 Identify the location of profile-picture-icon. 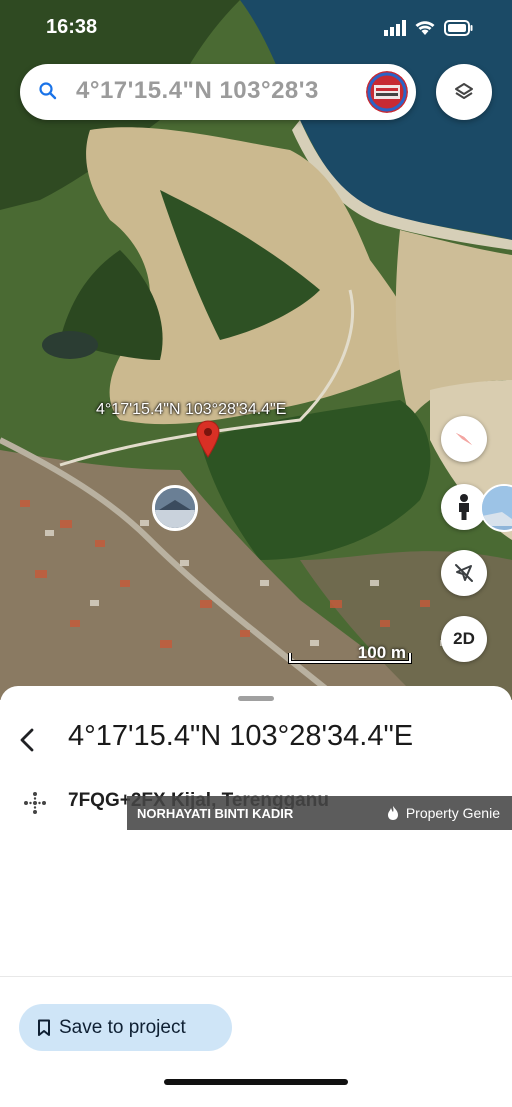
(387, 92).